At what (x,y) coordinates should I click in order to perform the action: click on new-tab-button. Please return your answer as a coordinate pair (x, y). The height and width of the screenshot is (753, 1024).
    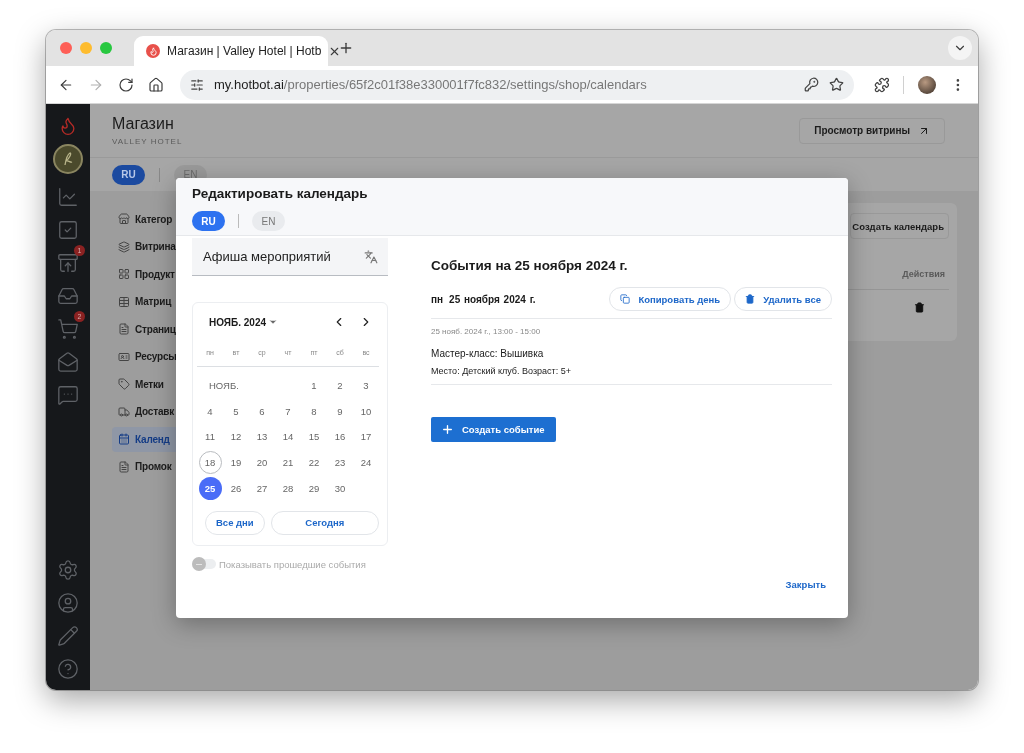
    Looking at the image, I should click on (346, 48).